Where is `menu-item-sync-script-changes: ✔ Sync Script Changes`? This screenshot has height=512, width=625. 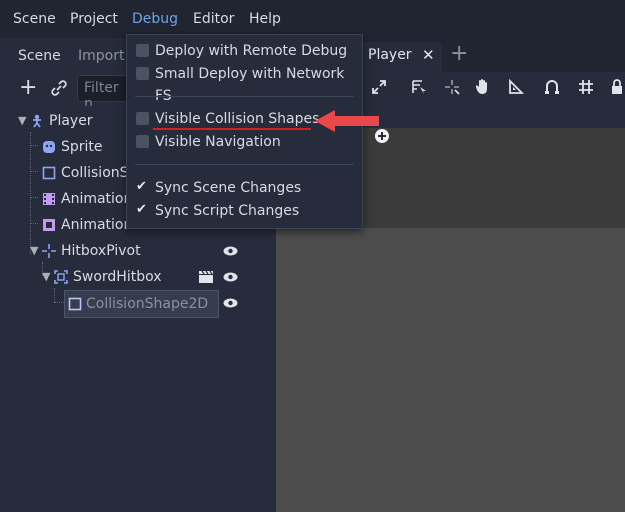
menu-item-sync-script-changes: ✔ Sync Script Changes is located at coordinates (244, 211).